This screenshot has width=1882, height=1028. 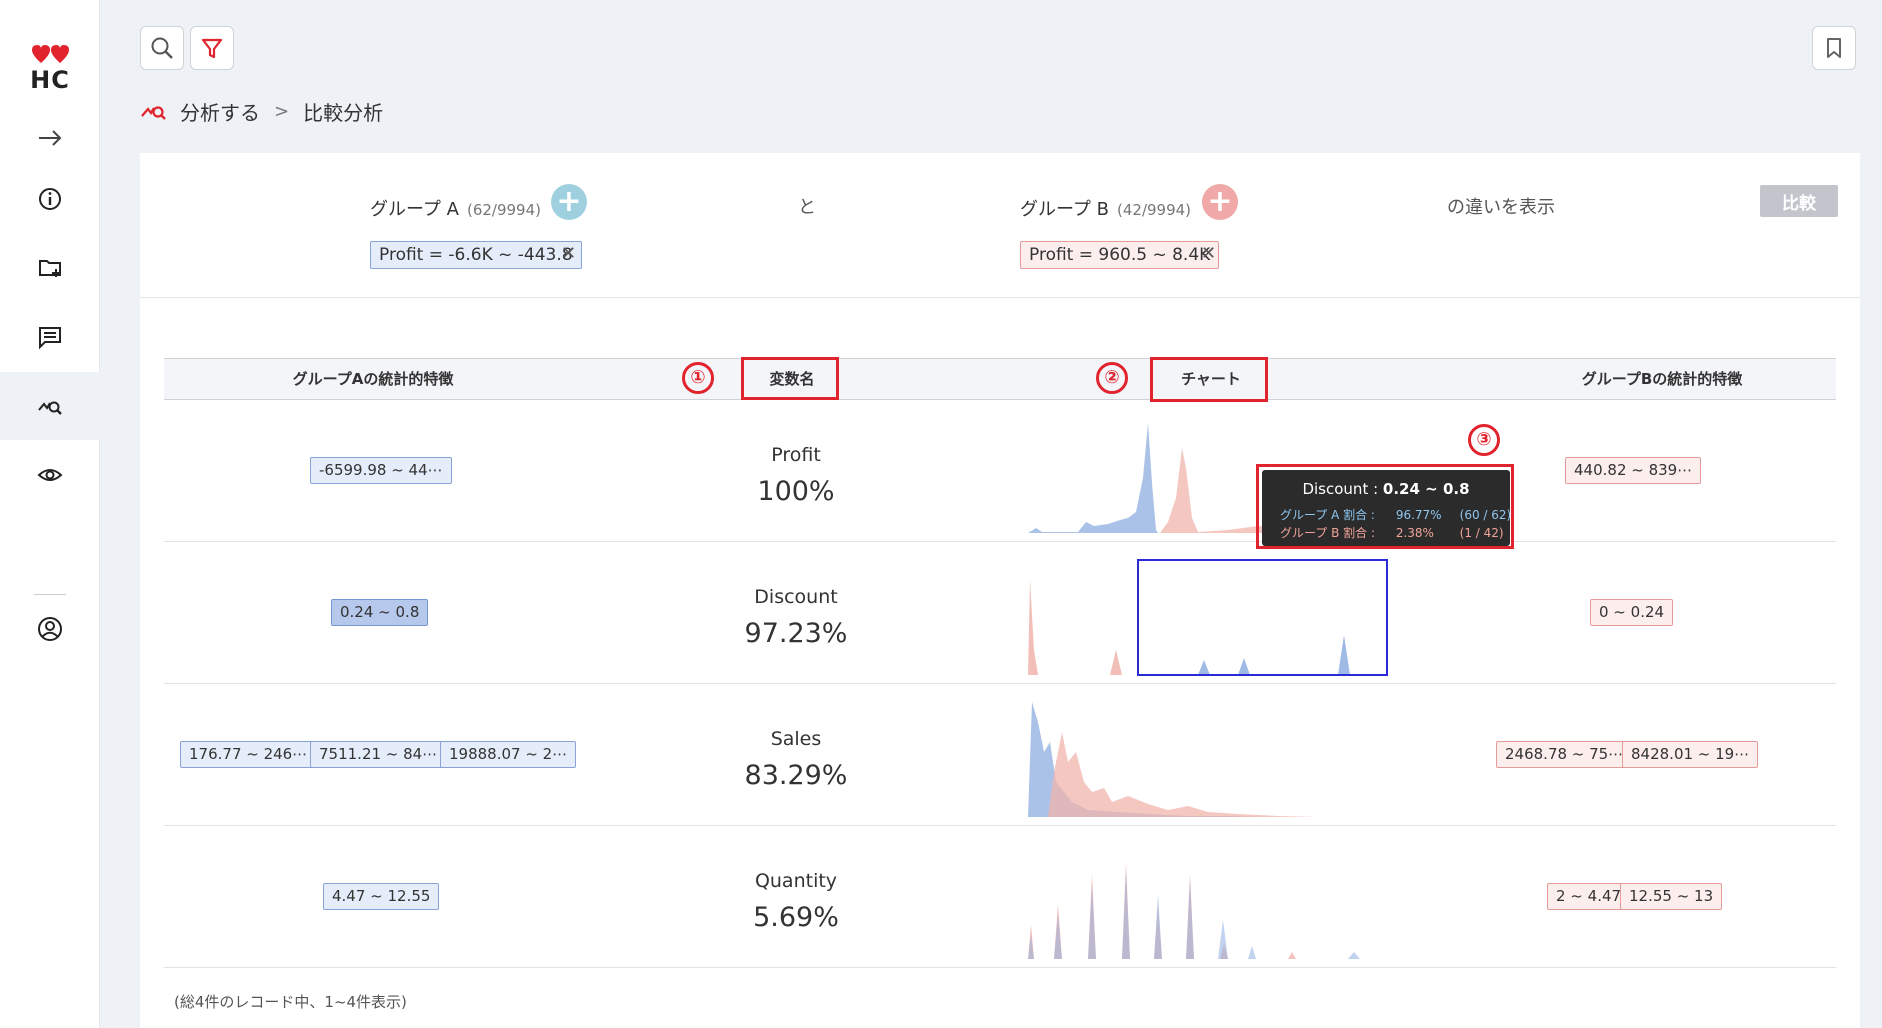 I want to click on variable-name: Profit, so click(x=796, y=455).